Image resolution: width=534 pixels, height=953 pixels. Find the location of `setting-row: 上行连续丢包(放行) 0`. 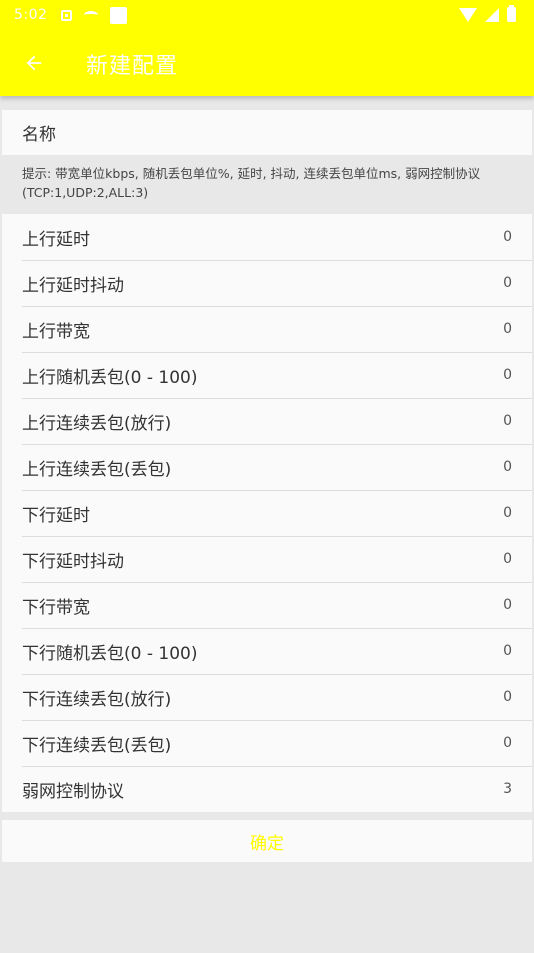

setting-row: 上行连续丢包(放行) 0 is located at coordinates (267, 421).